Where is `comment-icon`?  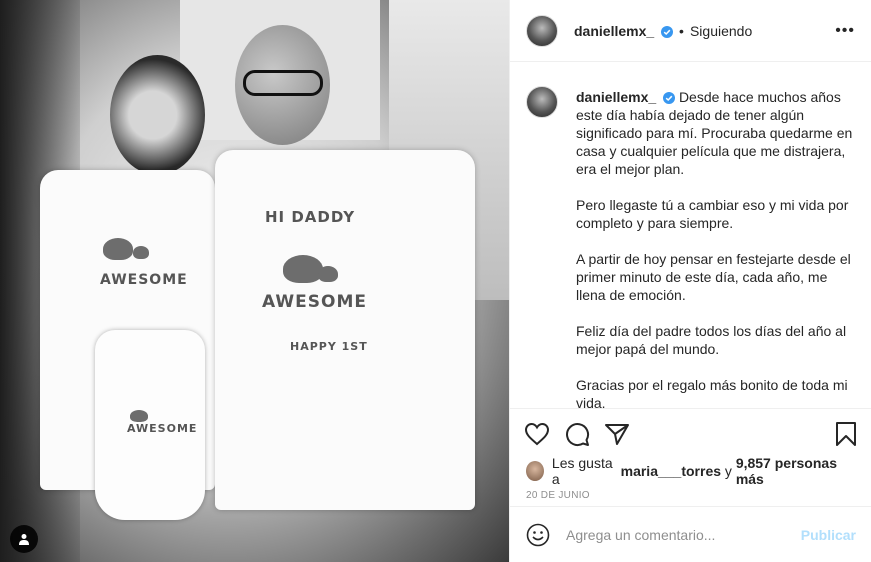
comment-icon is located at coordinates (578, 434).